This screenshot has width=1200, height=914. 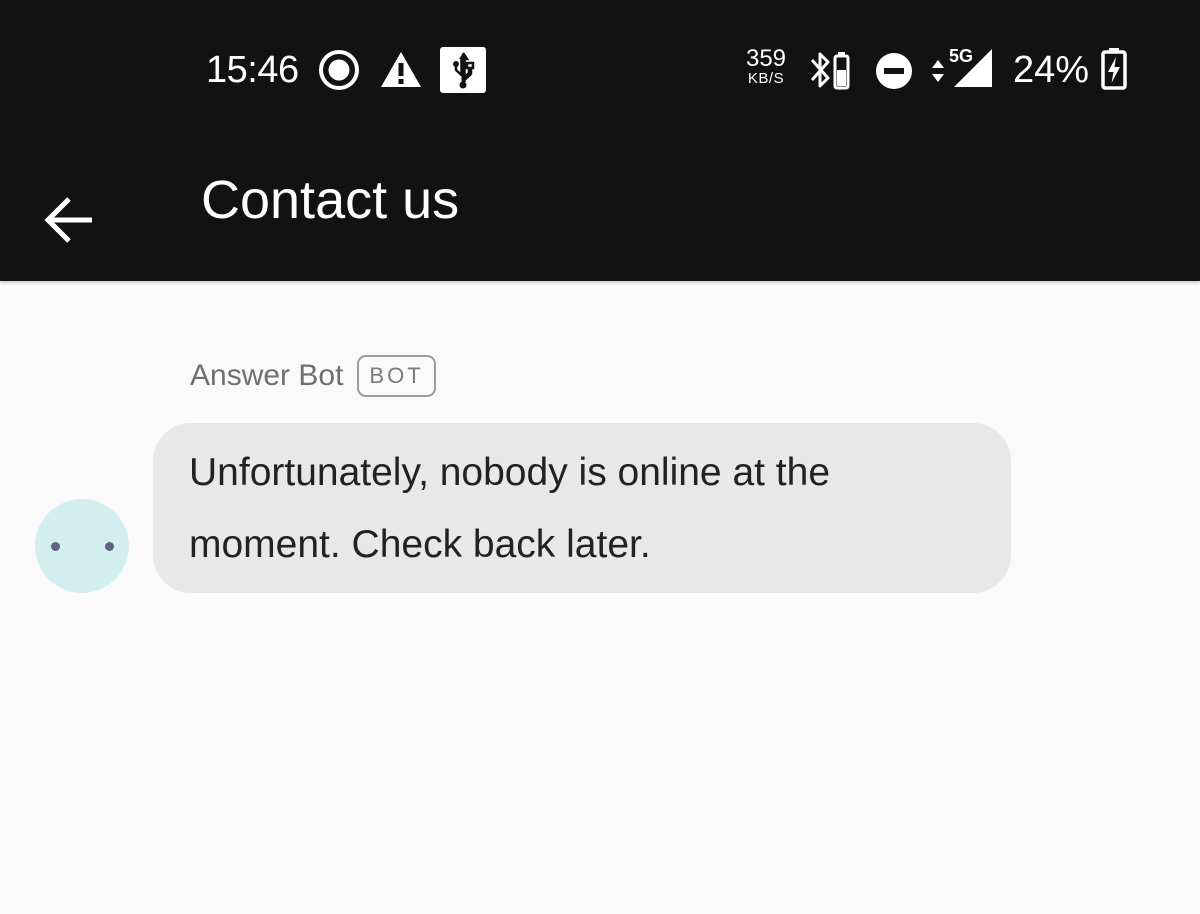 What do you see at coordinates (973, 68) in the screenshot?
I see `signal-5g-icon` at bounding box center [973, 68].